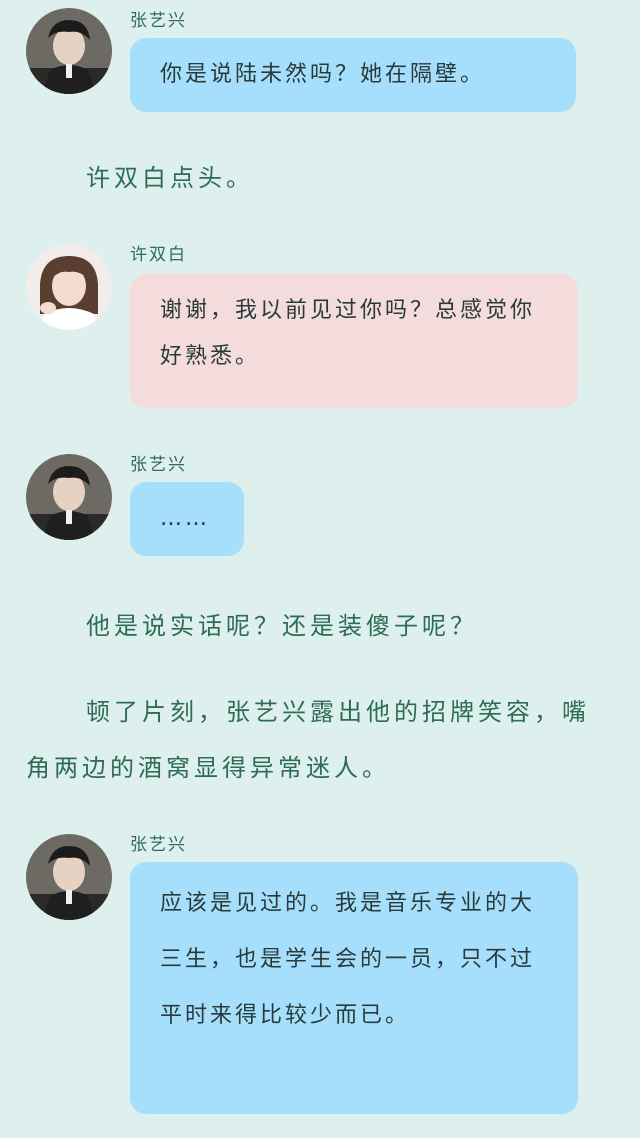 The height and width of the screenshot is (1138, 640). What do you see at coordinates (282, 626) in the screenshot?
I see `narration-text: 他是说实话呢？还是装傻子呢？` at bounding box center [282, 626].